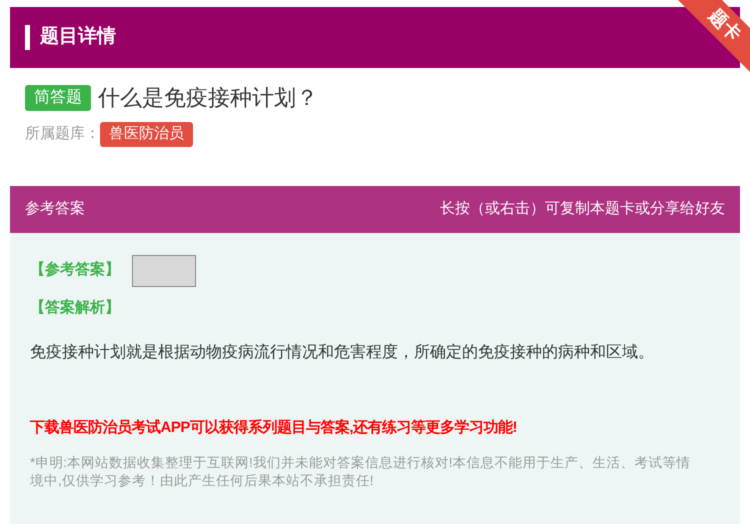 The image size is (750, 524). What do you see at coordinates (146, 134) in the screenshot?
I see `library-tag: 兽医防治员` at bounding box center [146, 134].